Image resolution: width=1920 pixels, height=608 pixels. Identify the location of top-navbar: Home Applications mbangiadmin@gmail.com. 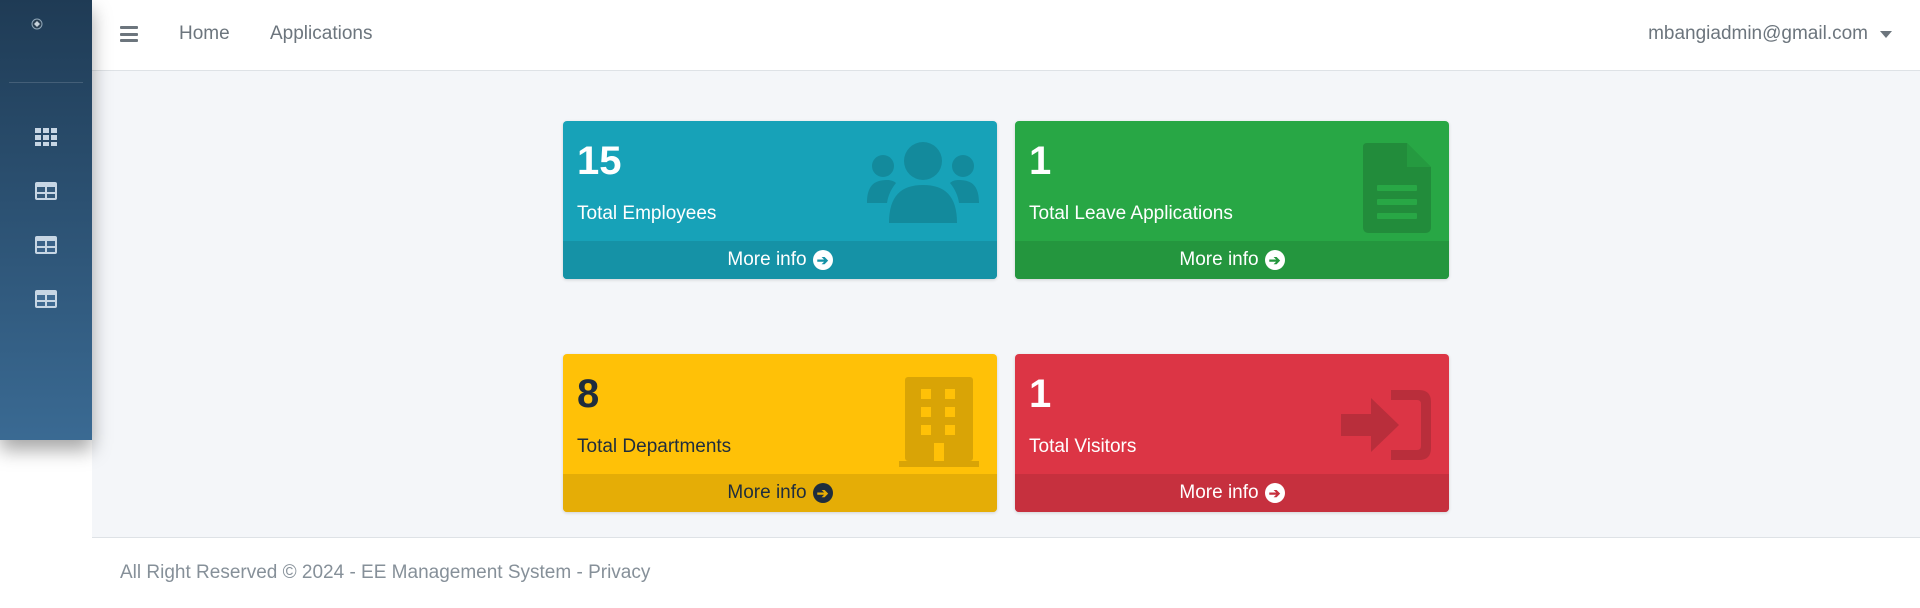
(1006, 35).